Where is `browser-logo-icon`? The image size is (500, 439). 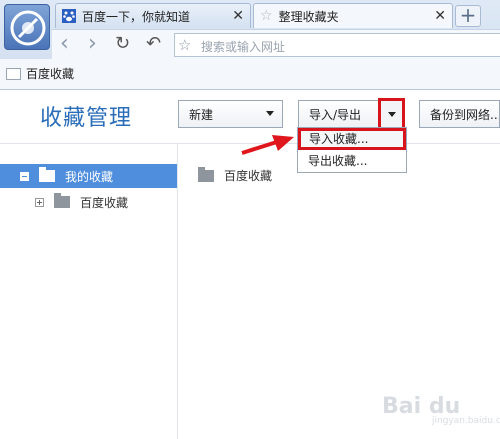 browser-logo-icon is located at coordinates (28, 28).